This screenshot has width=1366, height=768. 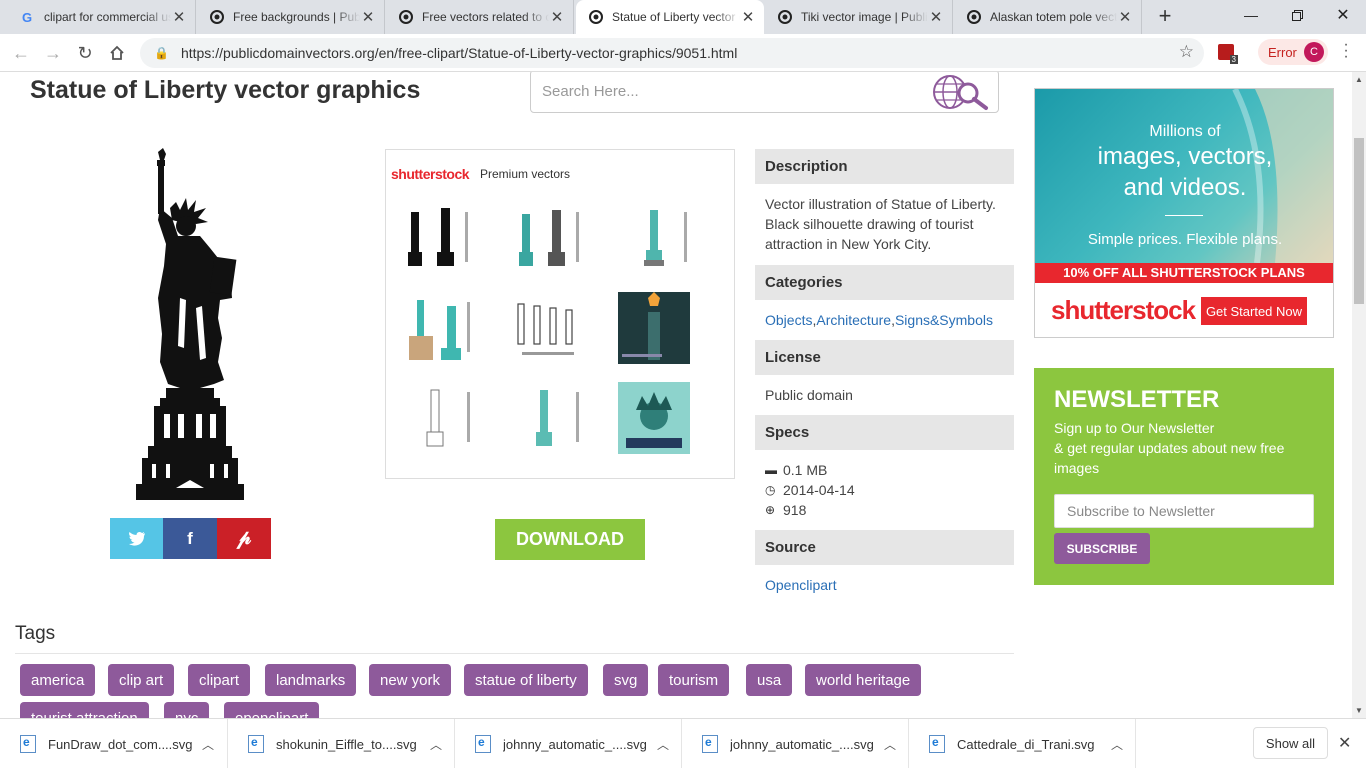 I want to click on twitter-icon, so click(x=137, y=538).